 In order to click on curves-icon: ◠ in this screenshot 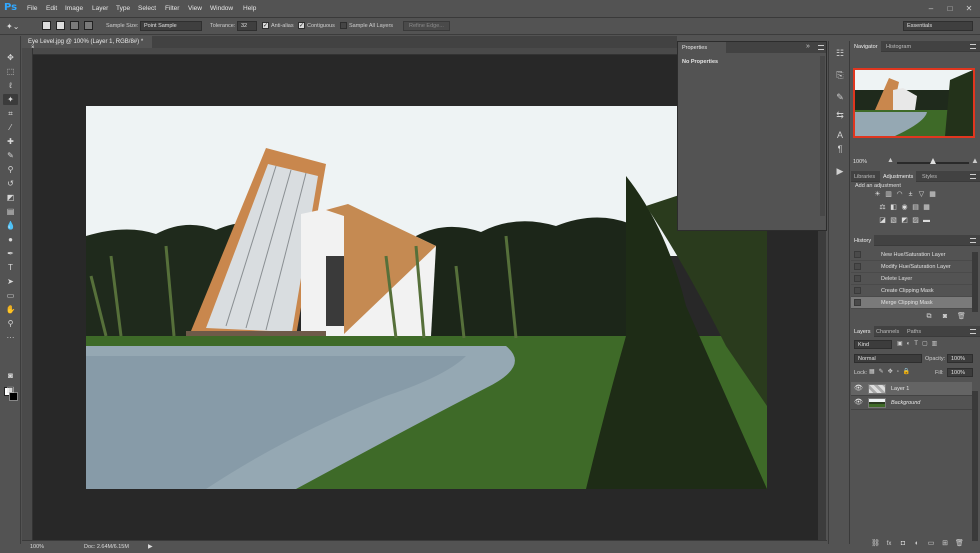, I will do `click(899, 195)`.